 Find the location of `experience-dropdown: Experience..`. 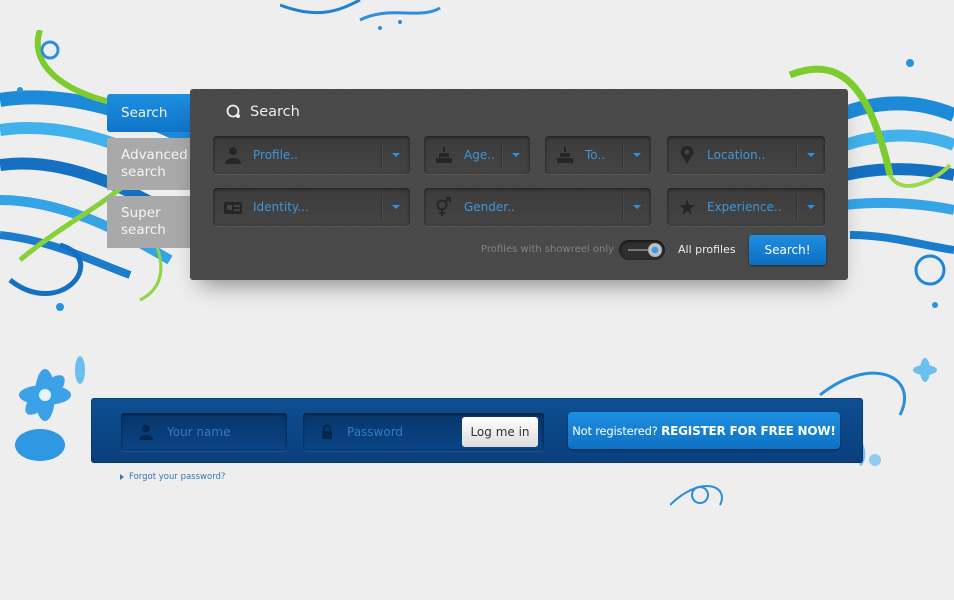

experience-dropdown: Experience.. is located at coordinates (746, 207).